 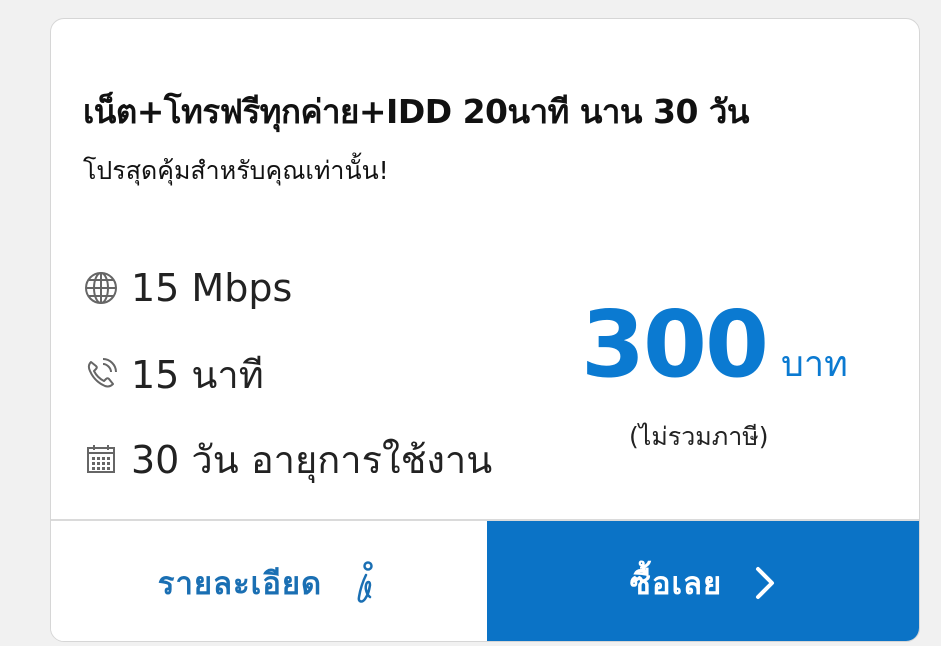 What do you see at coordinates (814, 364) in the screenshot?
I see `price-currency: บาท` at bounding box center [814, 364].